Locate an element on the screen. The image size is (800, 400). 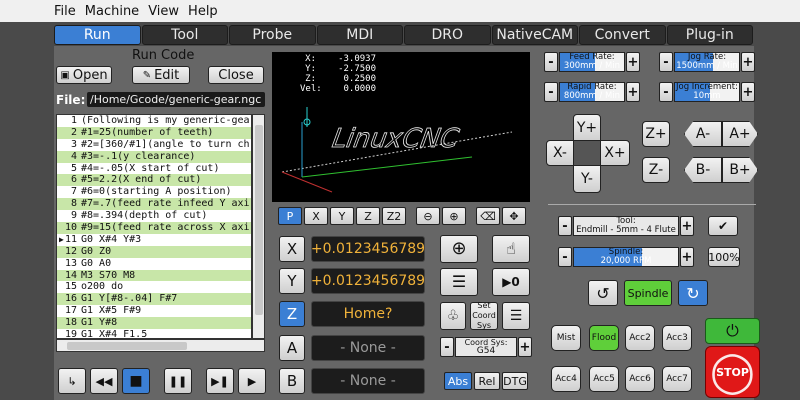
acc2-button: Acc2 is located at coordinates (640, 338).